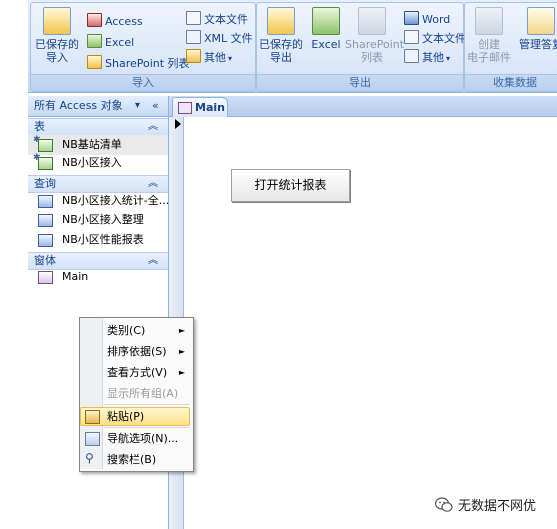 Image resolution: width=557 pixels, height=529 pixels. I want to click on export-other-label: 其他, so click(433, 57).